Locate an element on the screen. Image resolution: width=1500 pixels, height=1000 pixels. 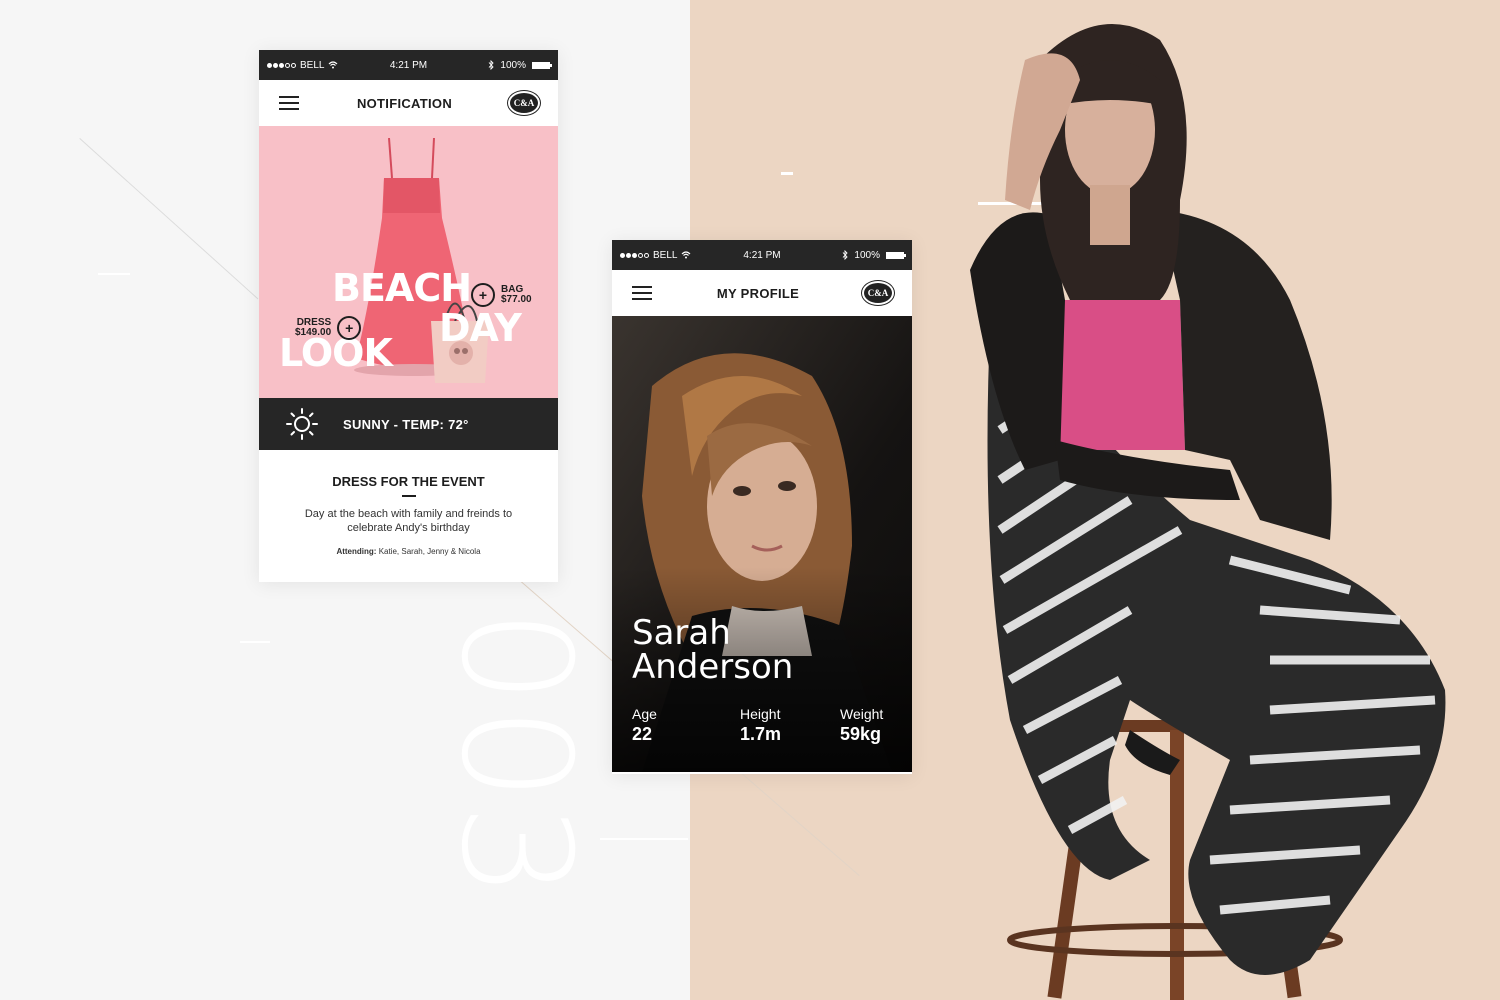
height-label: Height is located at coordinates (760, 714).